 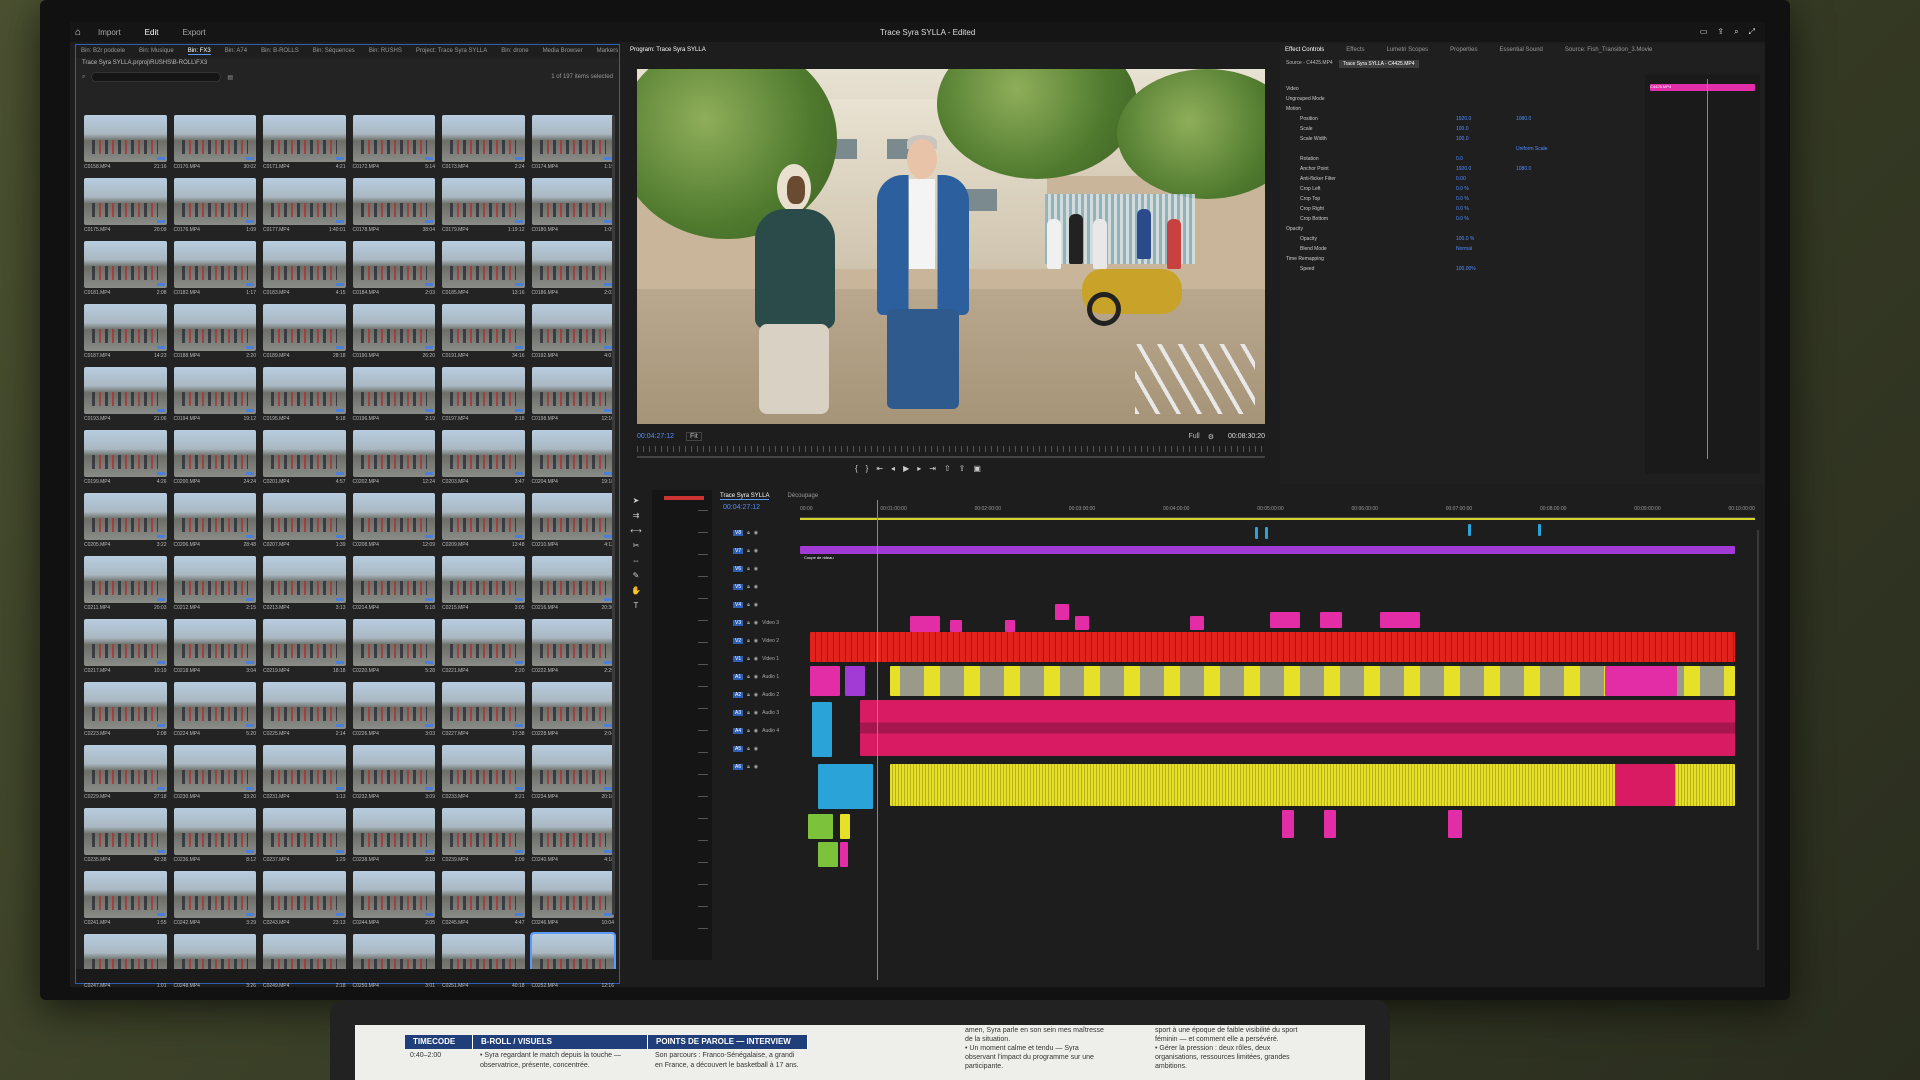 What do you see at coordinates (393, 713) in the screenshot?
I see `clip-thumbnail: C0226.MP4 3:03` at bounding box center [393, 713].